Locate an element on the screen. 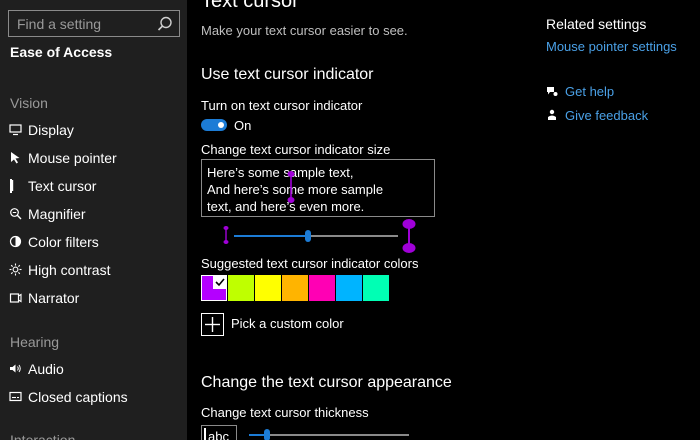  sidebar-item-label: Audio is located at coordinates (46, 369).